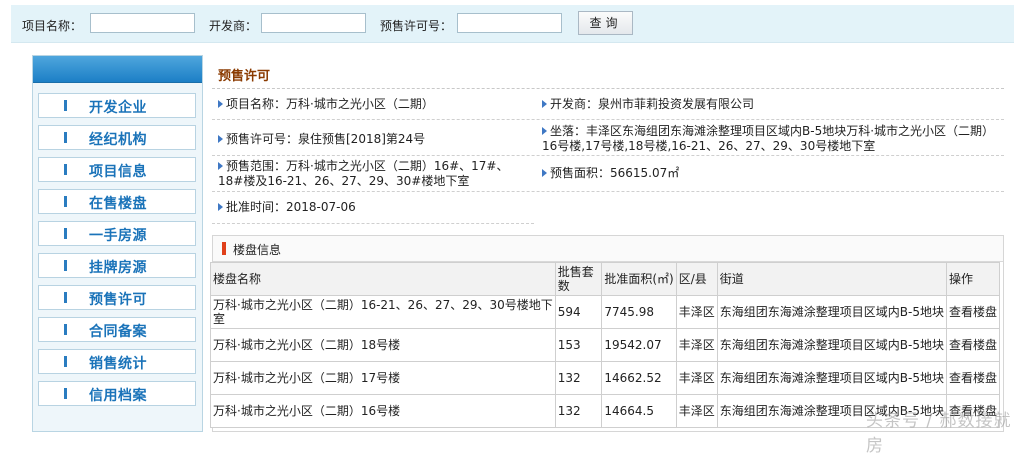  I want to click on building-info-title: 楼盘信息, so click(257, 250).